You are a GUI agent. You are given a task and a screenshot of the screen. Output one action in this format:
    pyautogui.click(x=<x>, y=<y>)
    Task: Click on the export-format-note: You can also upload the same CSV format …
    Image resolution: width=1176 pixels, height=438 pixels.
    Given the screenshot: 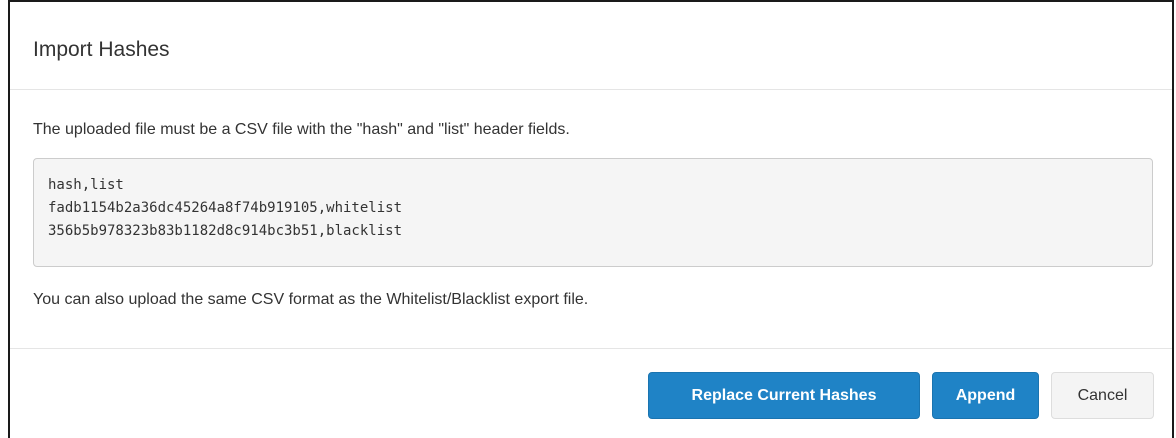 What is the action you would take?
    pyautogui.click(x=311, y=299)
    